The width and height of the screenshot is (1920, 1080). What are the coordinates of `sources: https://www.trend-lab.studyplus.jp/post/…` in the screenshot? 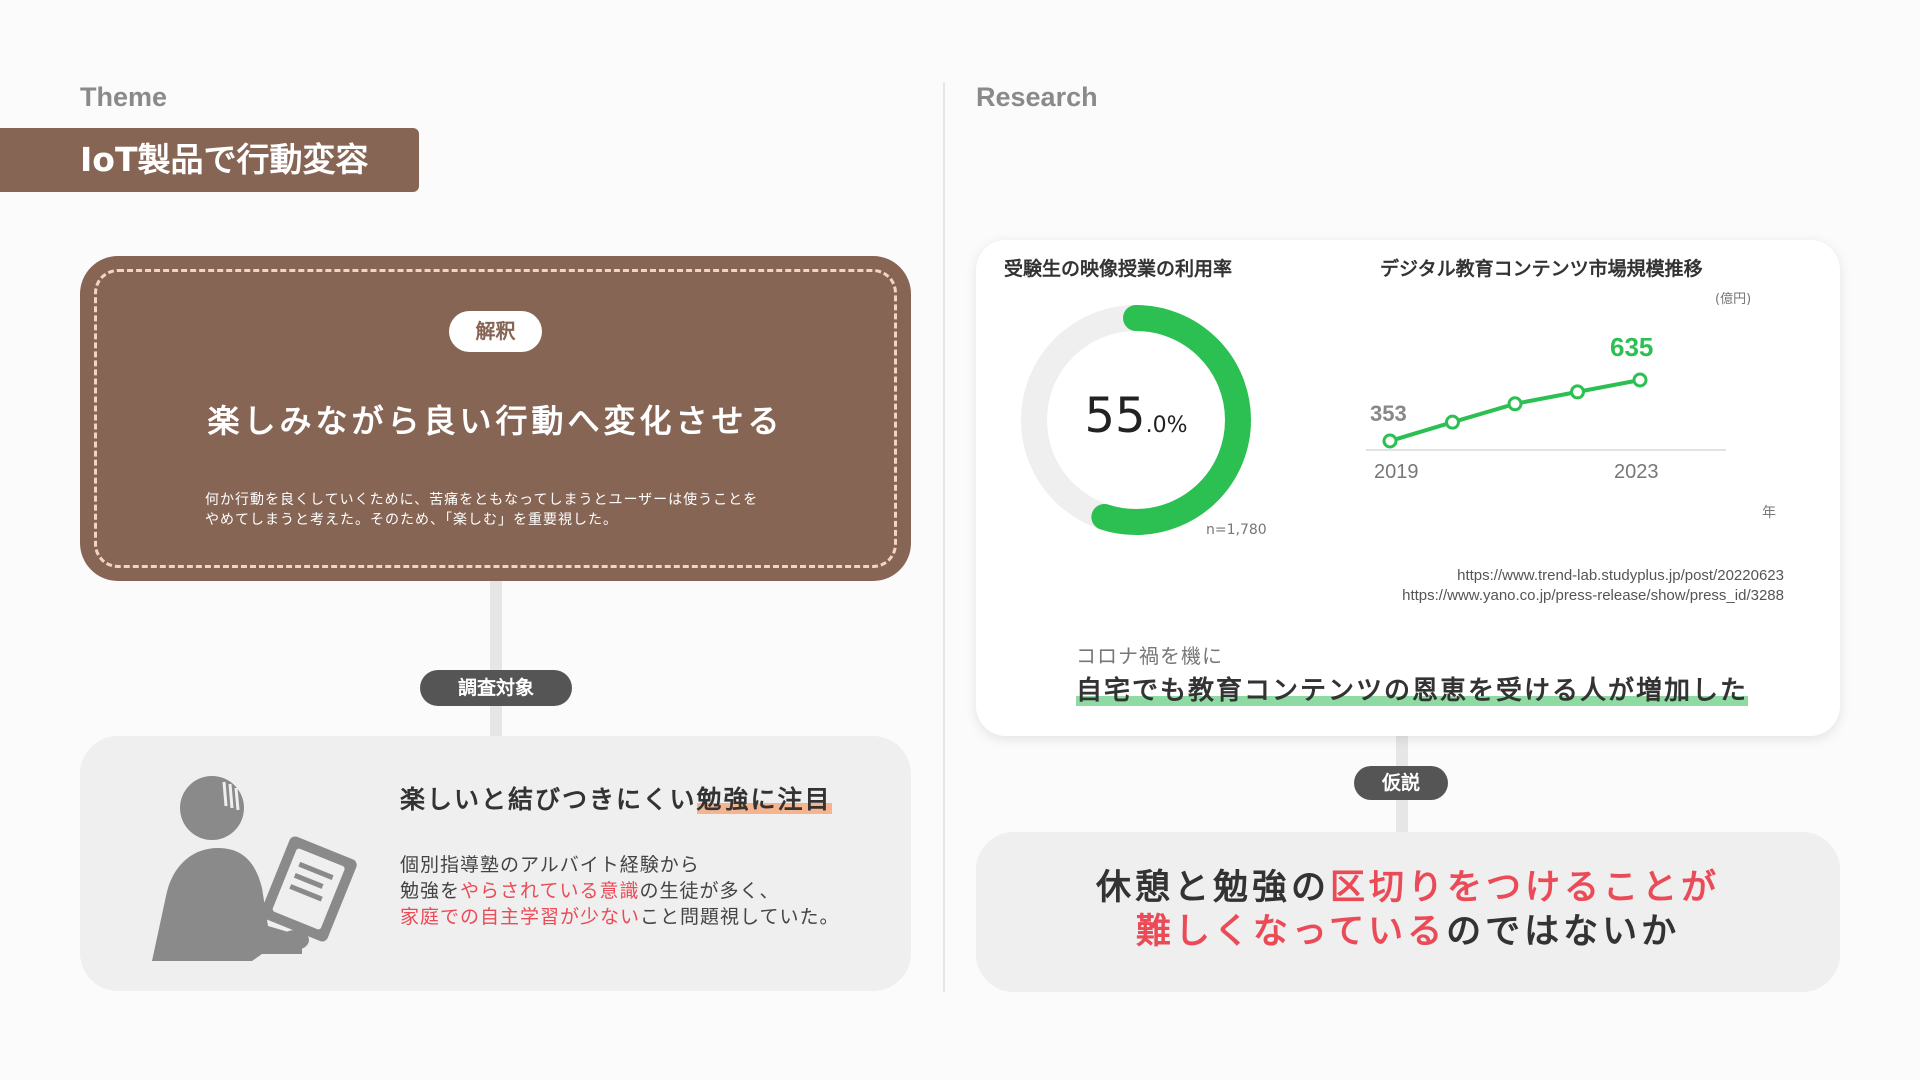 It's located at (1593, 586).